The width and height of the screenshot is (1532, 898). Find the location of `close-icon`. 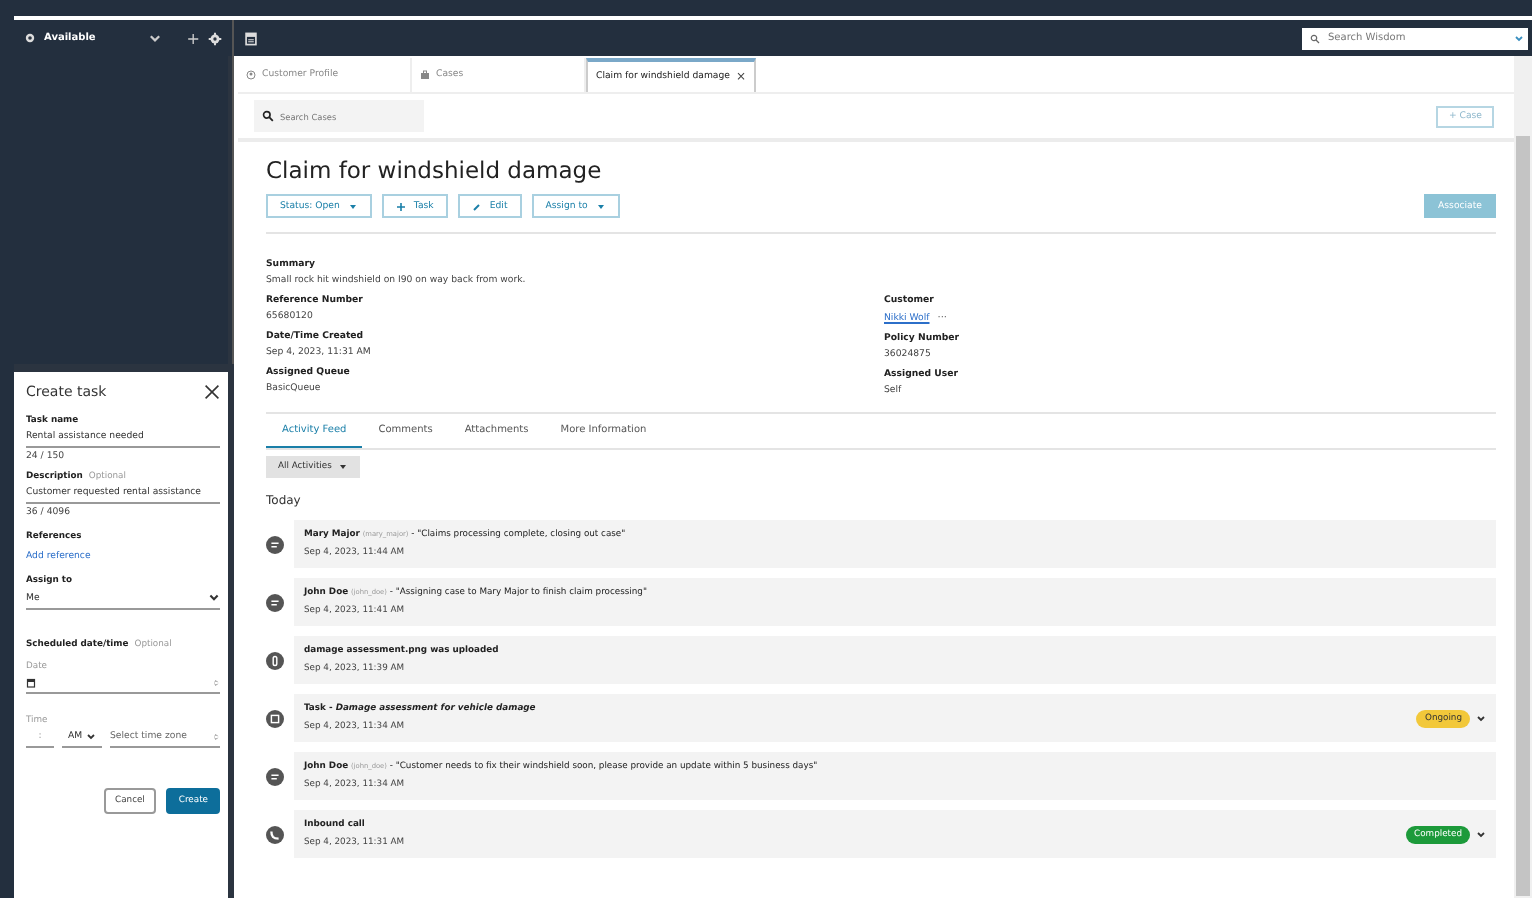

close-icon is located at coordinates (212, 392).